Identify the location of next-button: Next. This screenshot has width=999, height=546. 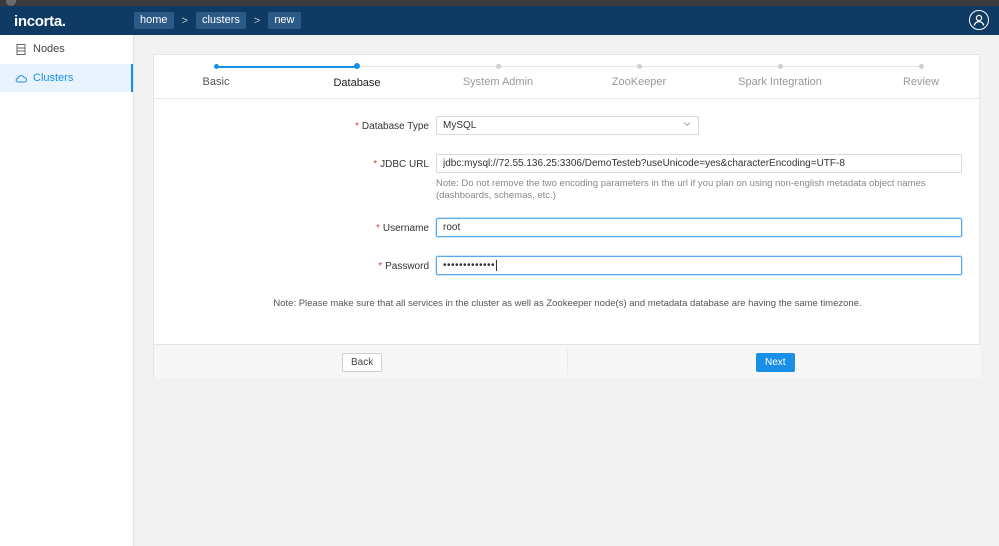
(775, 362).